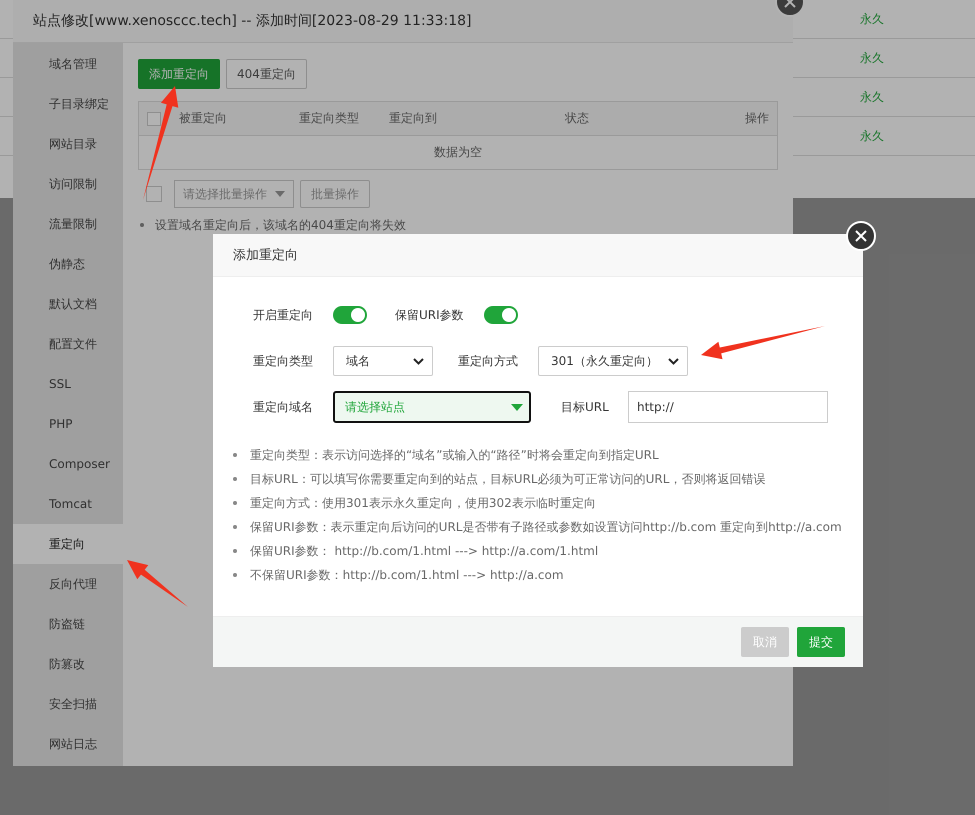 The width and height of the screenshot is (975, 815). I want to click on sidebar-item: Composer, so click(68, 464).